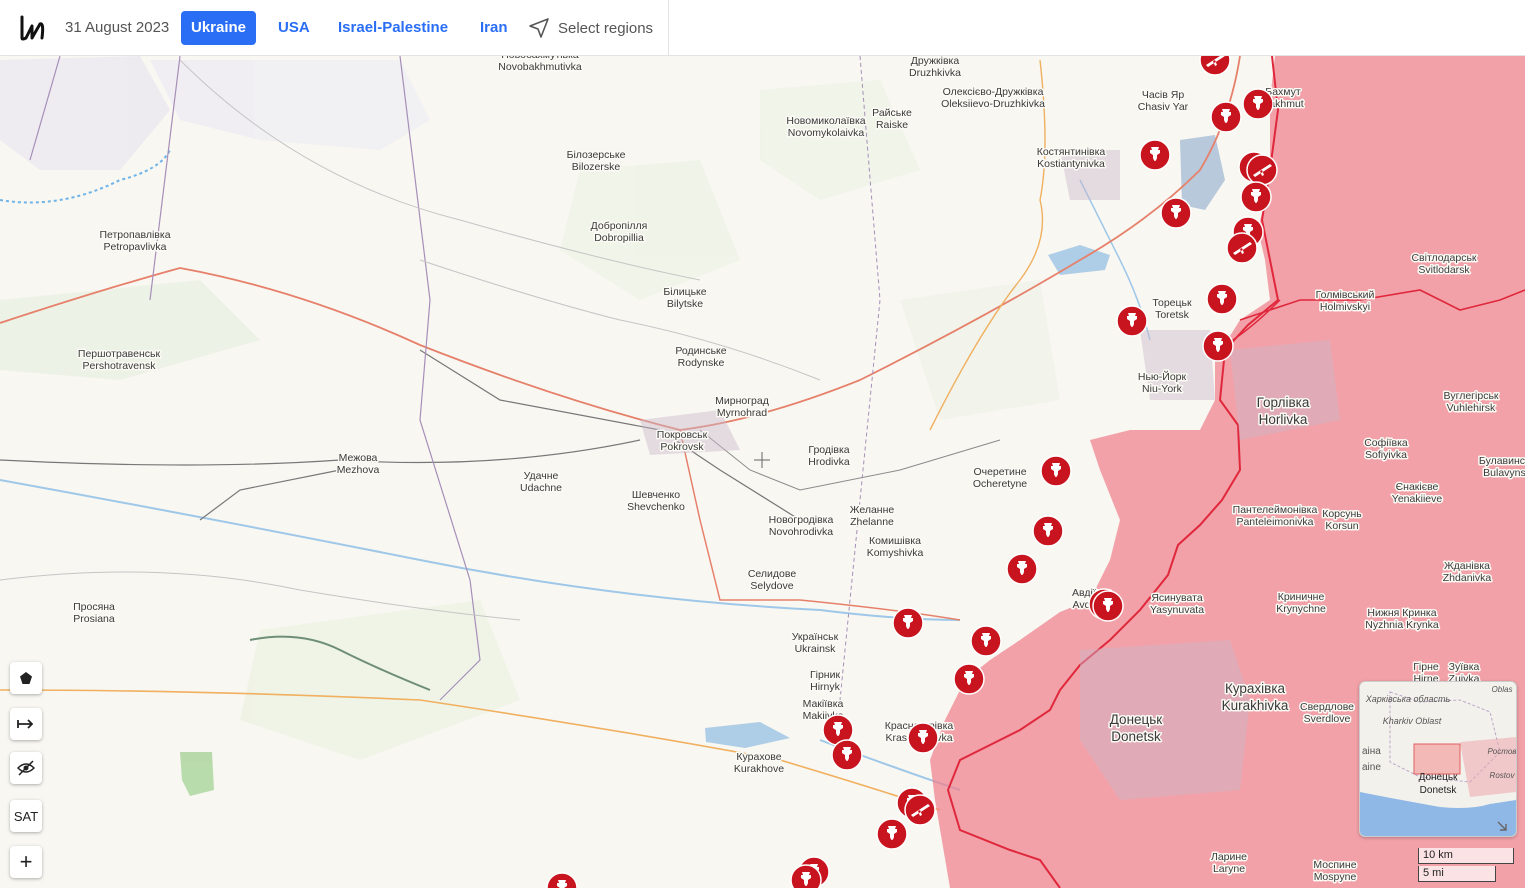 The width and height of the screenshot is (1525, 888). What do you see at coordinates (1426, 667) in the screenshot?
I see `place-label-ua: Гірне` at bounding box center [1426, 667].